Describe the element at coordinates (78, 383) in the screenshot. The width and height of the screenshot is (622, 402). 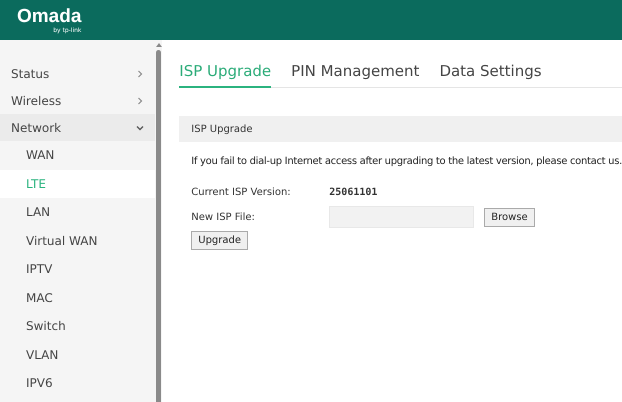
I see `submenu-item: IPV6` at that location.